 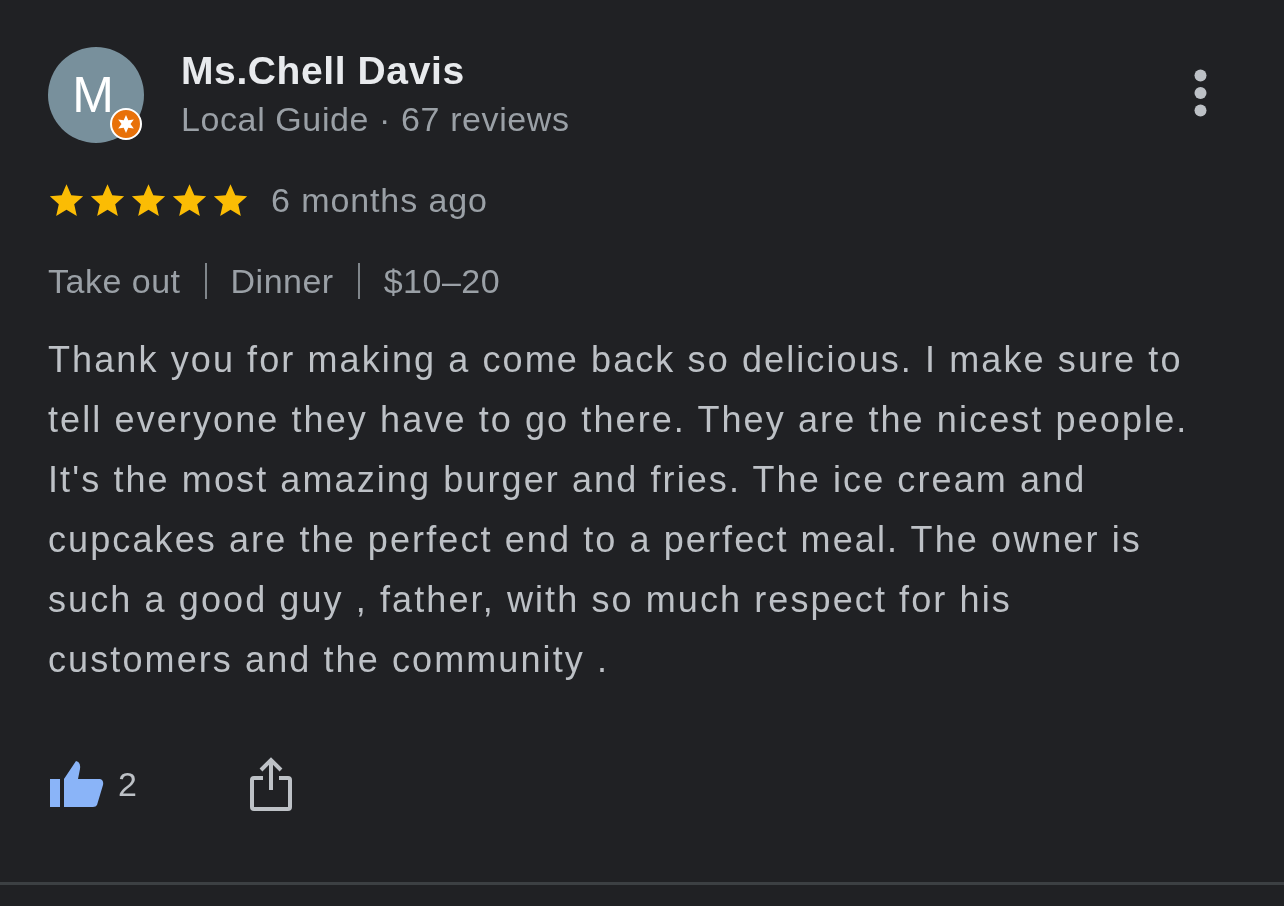 I want to click on more-options-icon, so click(x=1200, y=93).